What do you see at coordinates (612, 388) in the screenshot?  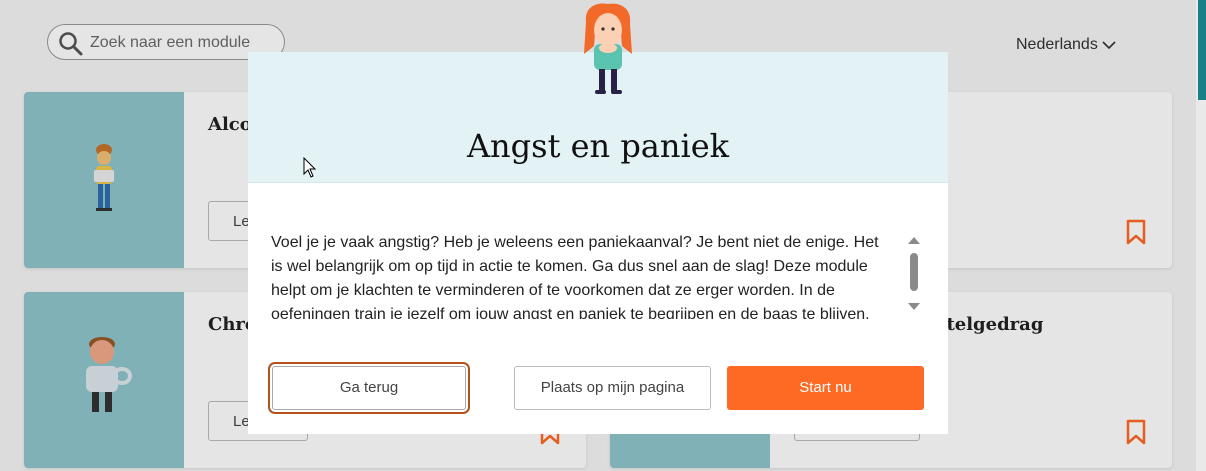 I see `place-on-page-button: Plaats op mijn pagina` at bounding box center [612, 388].